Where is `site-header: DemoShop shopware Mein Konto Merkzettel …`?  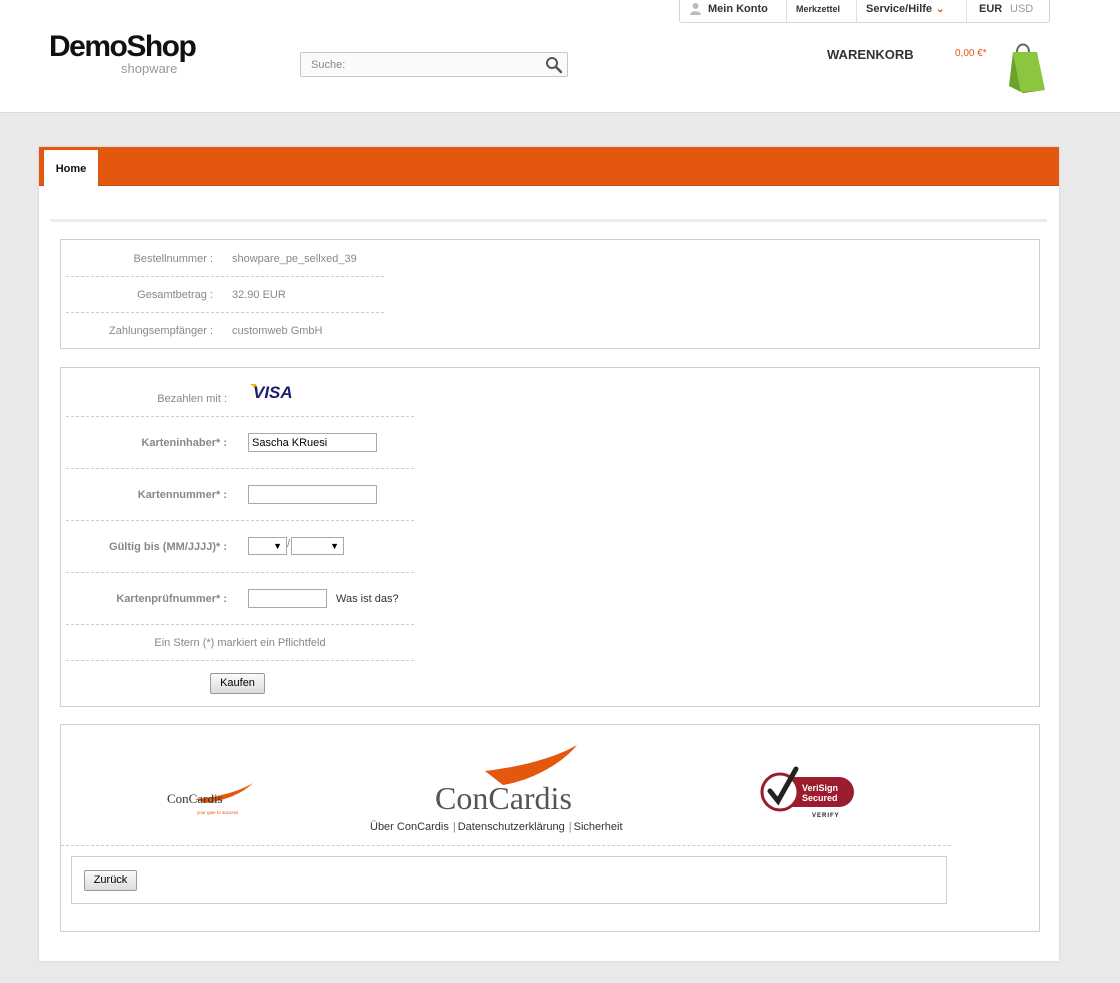 site-header: DemoShop shopware Mein Konto Merkzettel … is located at coordinates (560, 56).